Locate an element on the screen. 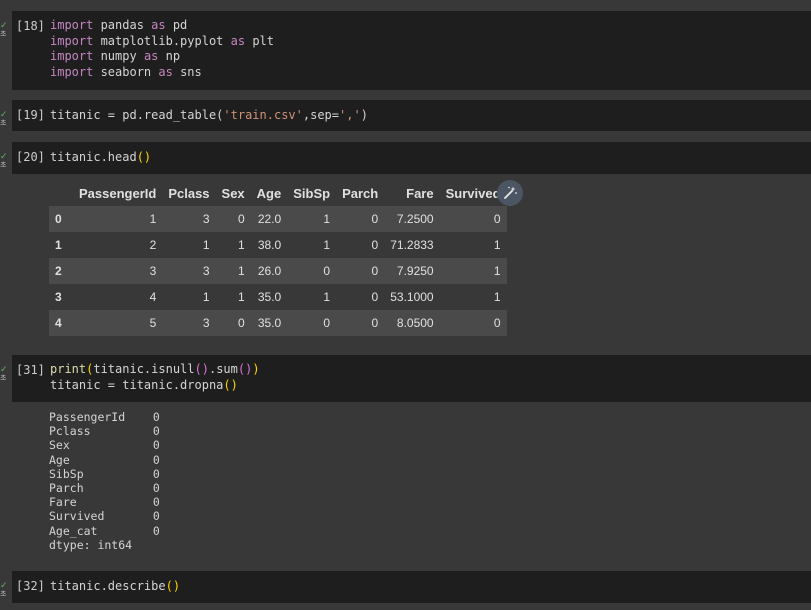  column-header is located at coordinates (61, 193).